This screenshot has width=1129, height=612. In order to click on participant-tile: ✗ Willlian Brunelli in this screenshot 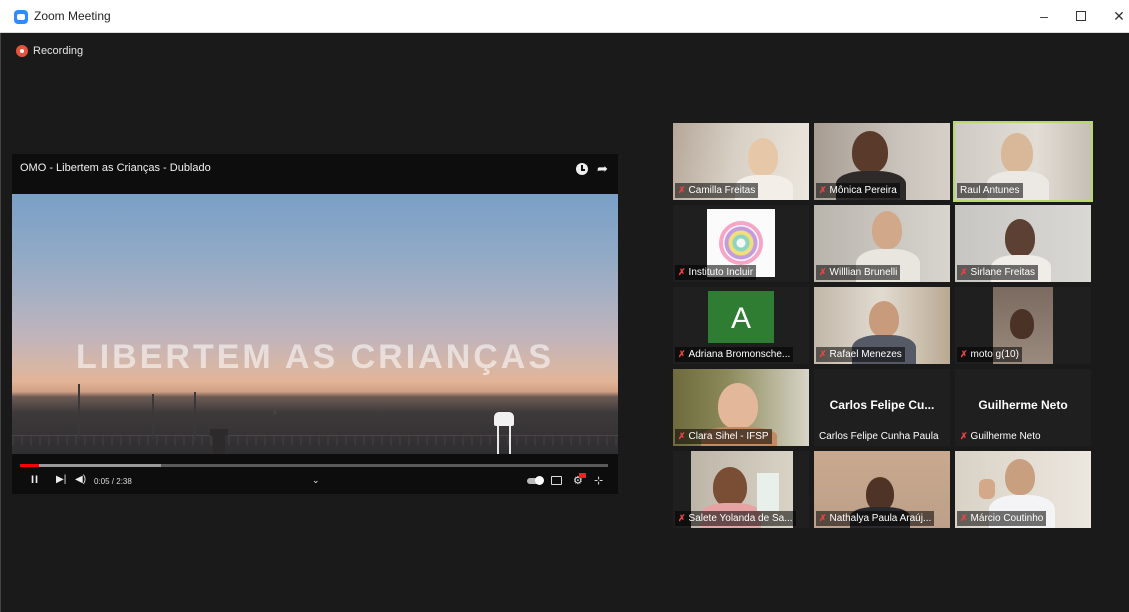, I will do `click(882, 243)`.